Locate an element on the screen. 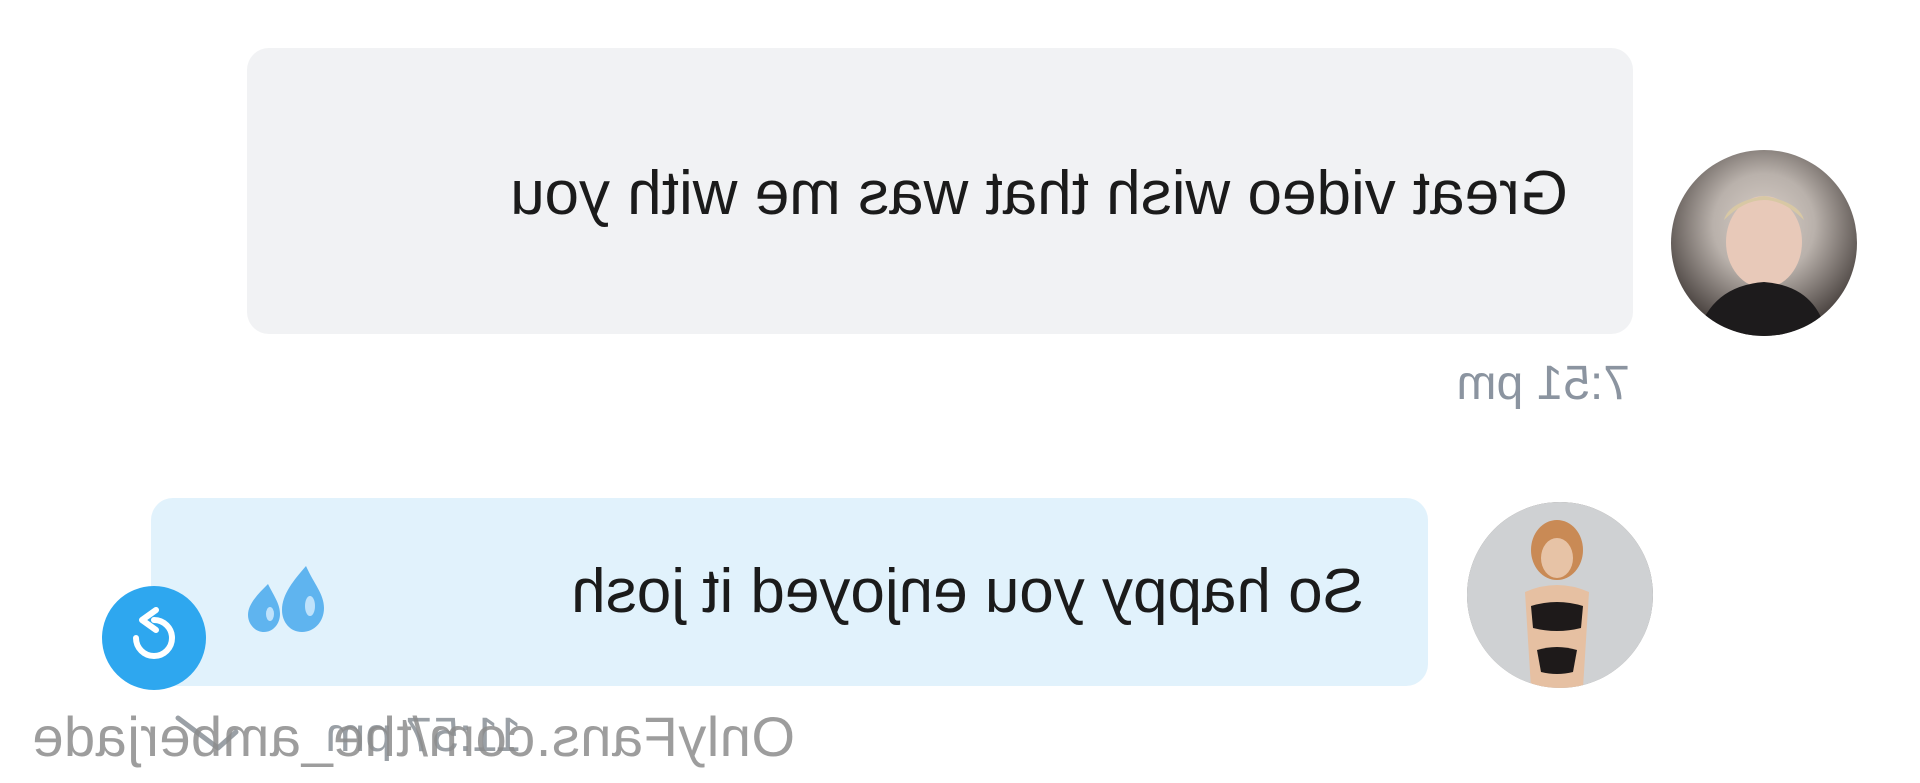 This screenshot has height=783, width=1920. message-text: So happy you enjoyed it josh is located at coordinates (967, 591).